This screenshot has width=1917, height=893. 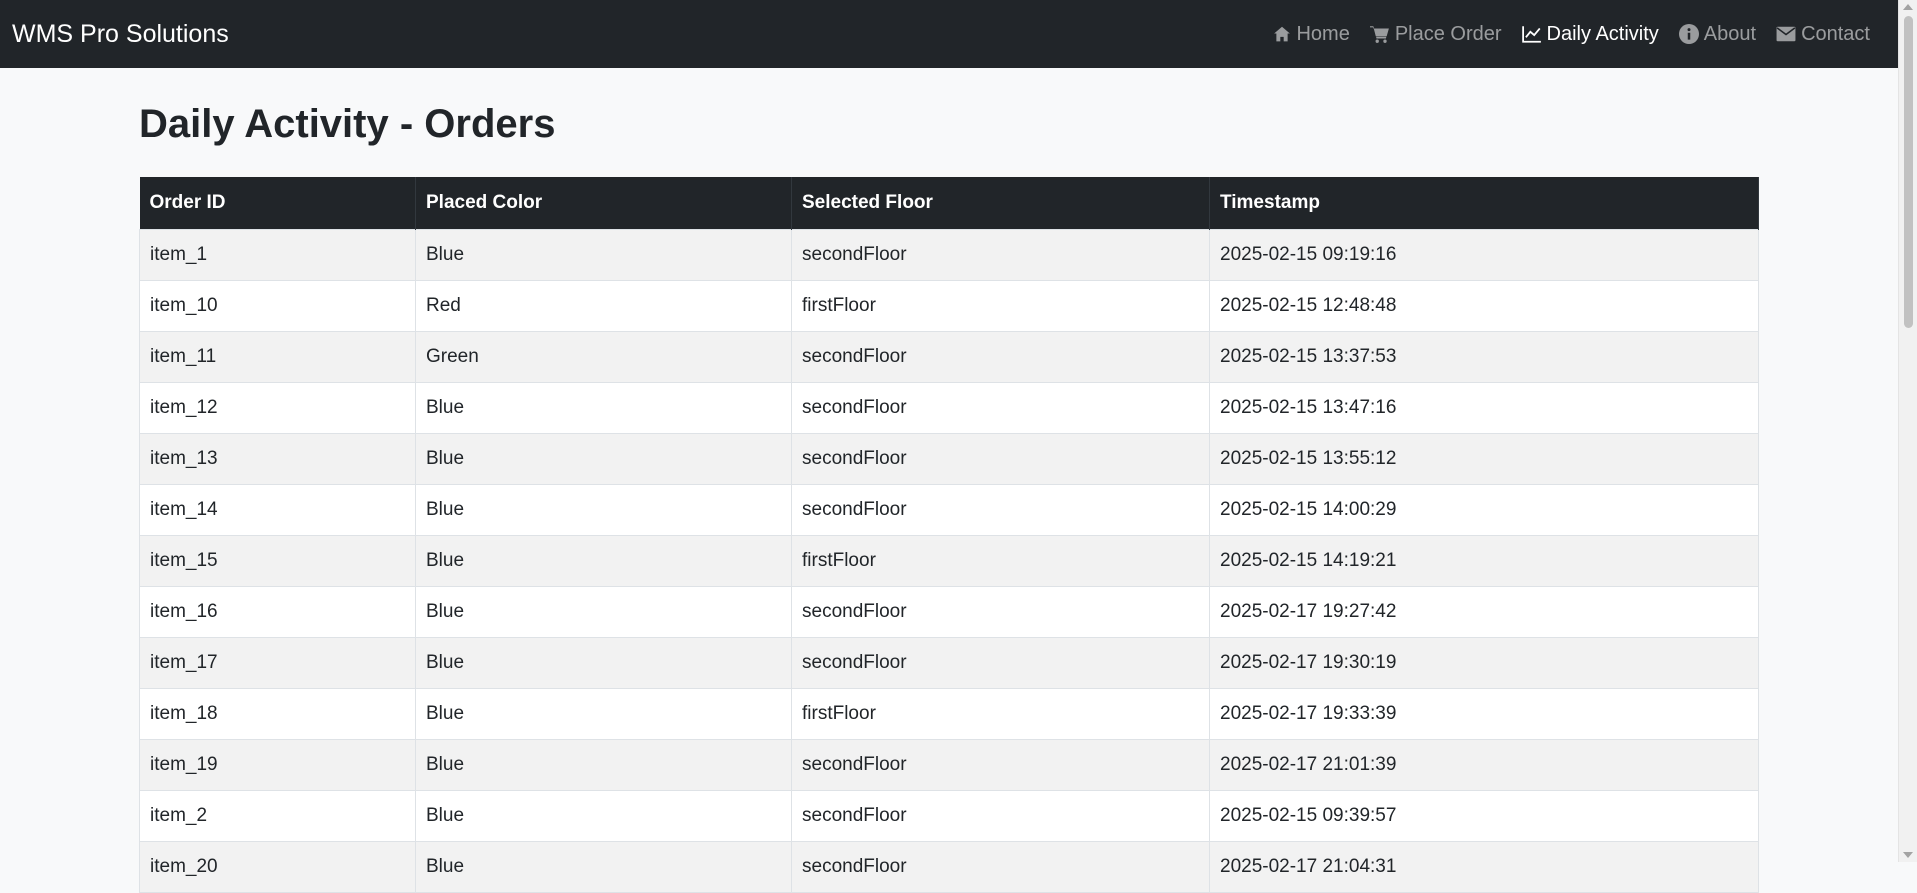 I want to click on order-id-cell: item_13, so click(x=277, y=458).